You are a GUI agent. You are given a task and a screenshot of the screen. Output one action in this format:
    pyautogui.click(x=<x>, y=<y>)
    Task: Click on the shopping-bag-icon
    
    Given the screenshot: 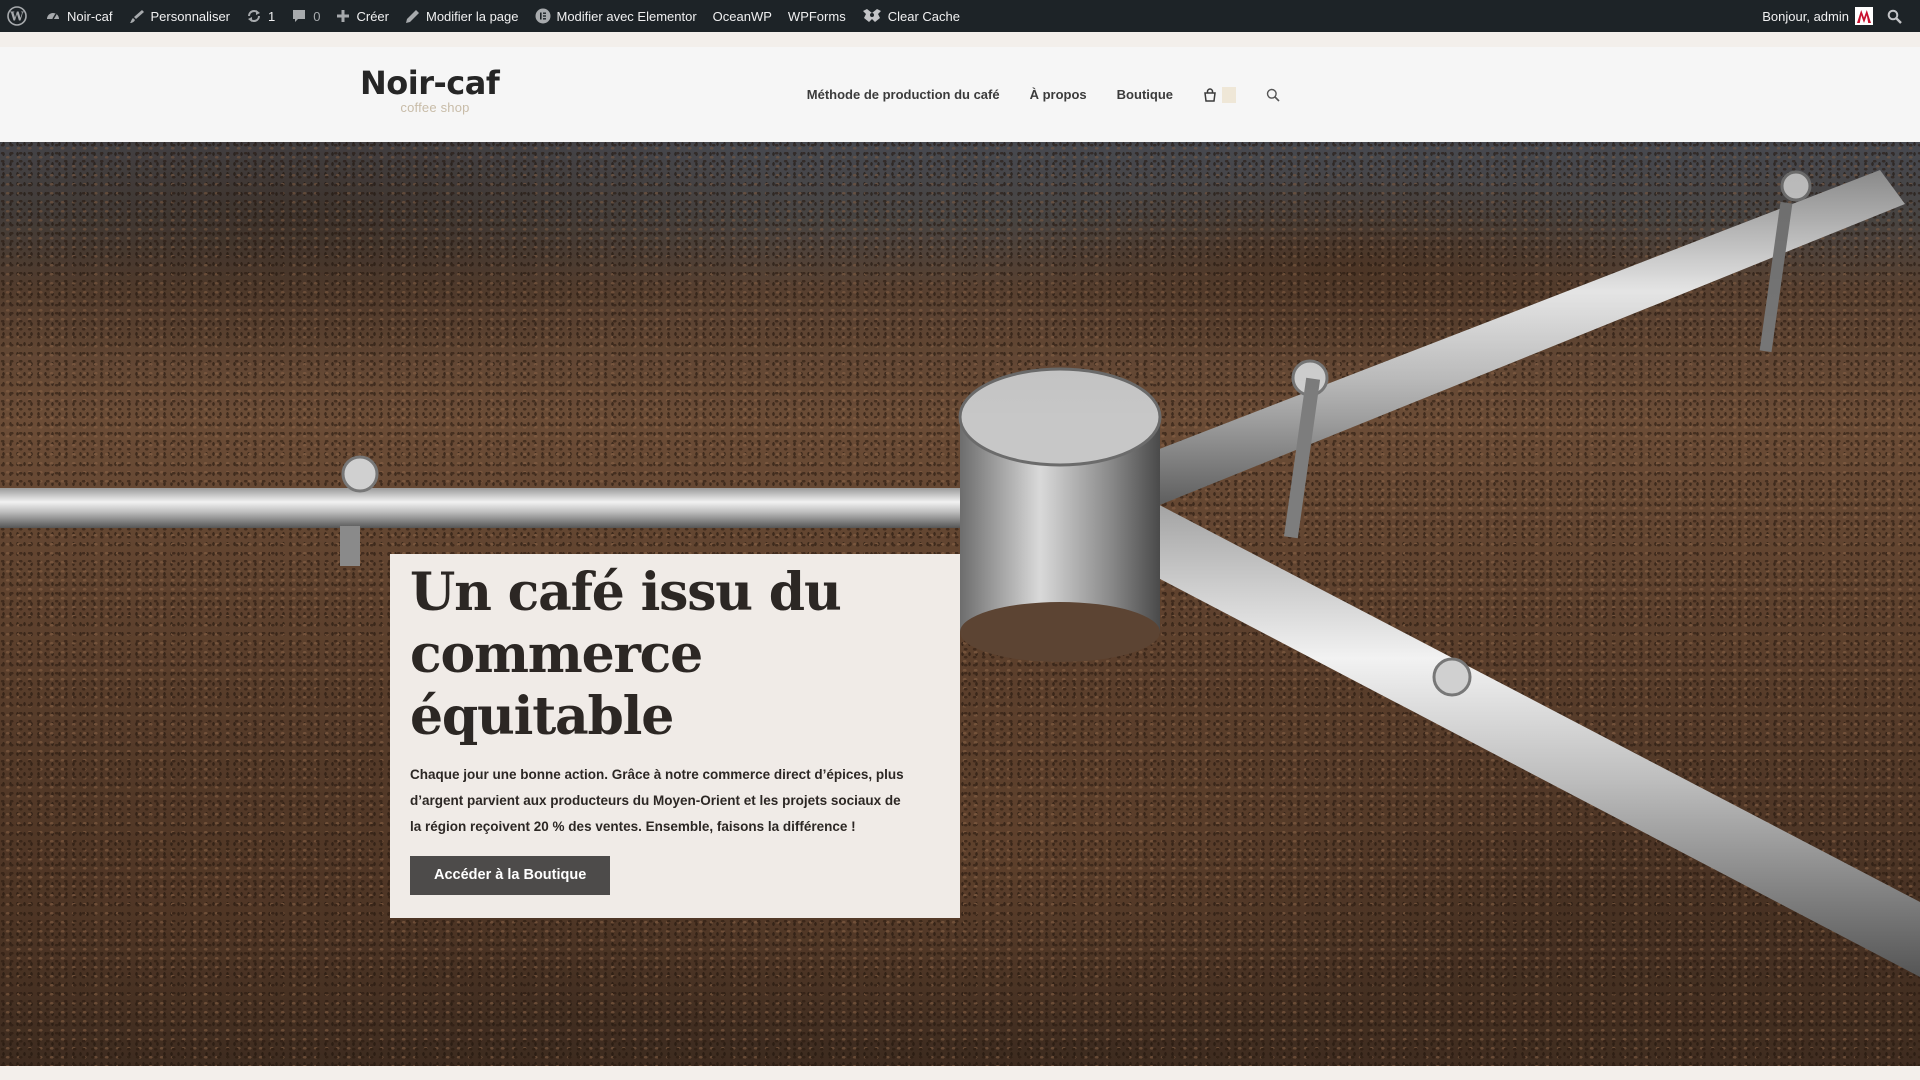 What is the action you would take?
    pyautogui.click(x=1210, y=94)
    